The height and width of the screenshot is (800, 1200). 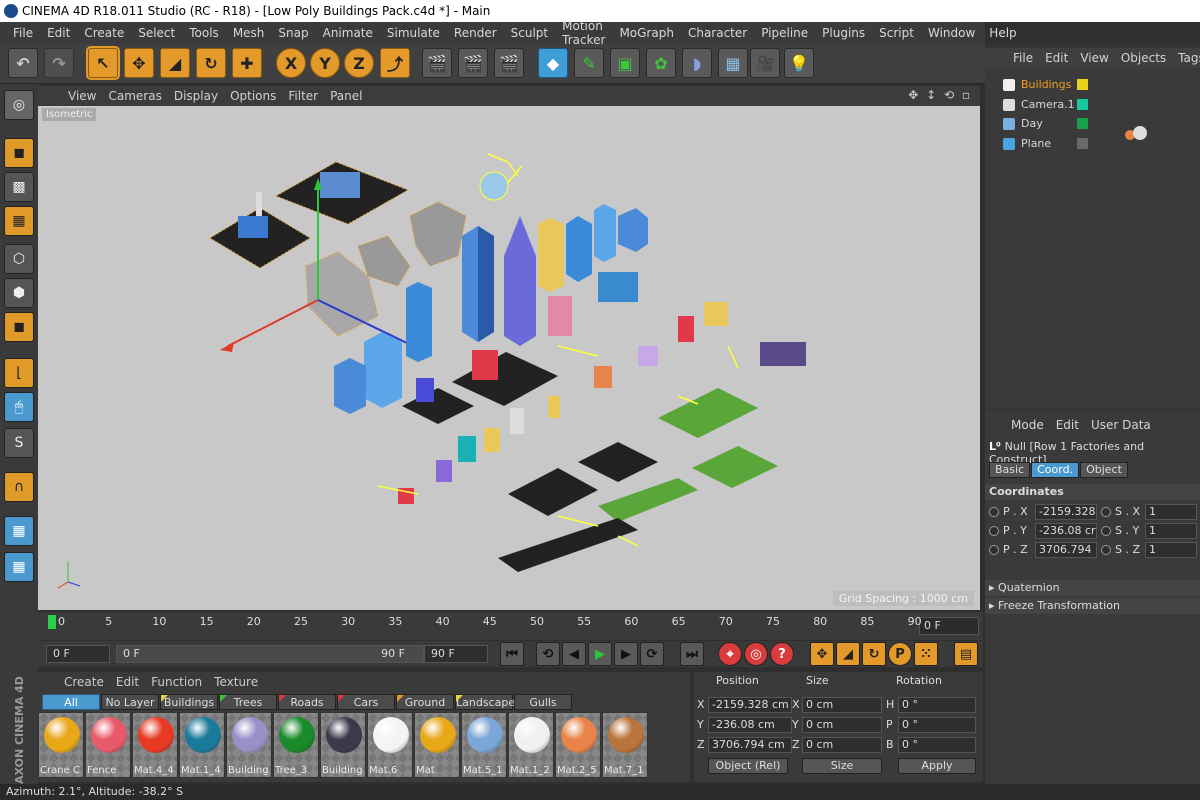 I want to click on menu-mograph: MoGraph, so click(x=646, y=33).